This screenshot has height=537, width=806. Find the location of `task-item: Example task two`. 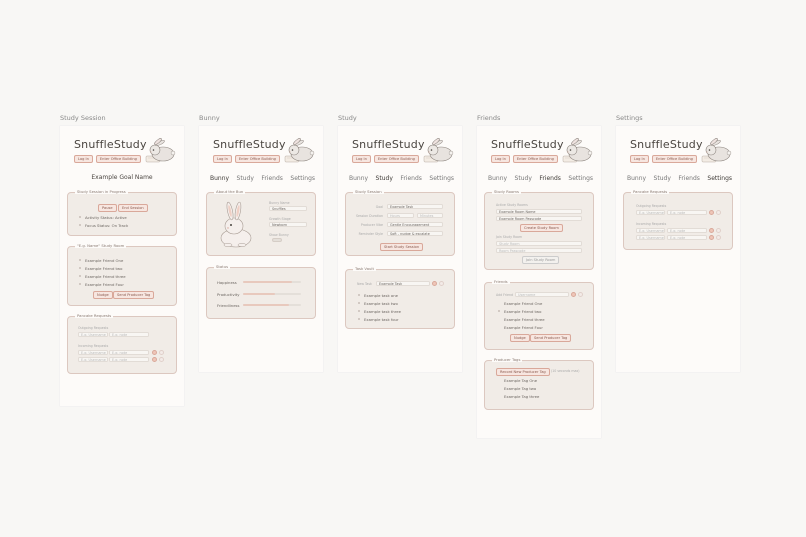

task-item: Example task two is located at coordinates (381, 303).